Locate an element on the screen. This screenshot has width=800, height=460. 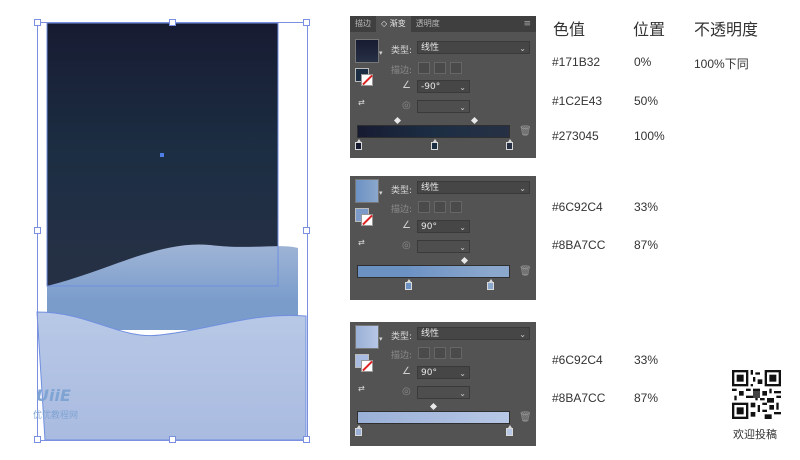
center-point is located at coordinates (162, 155).